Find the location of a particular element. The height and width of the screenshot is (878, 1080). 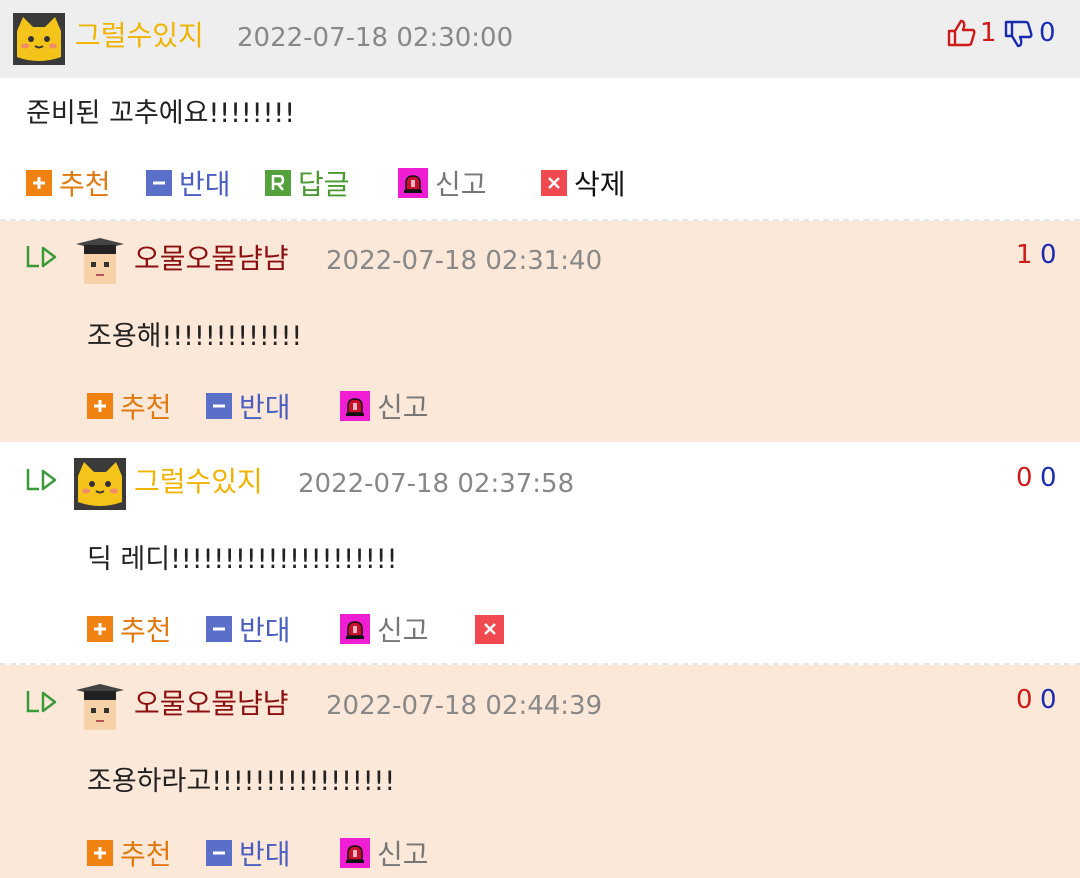

delete-button: 삭제 is located at coordinates (583, 183).